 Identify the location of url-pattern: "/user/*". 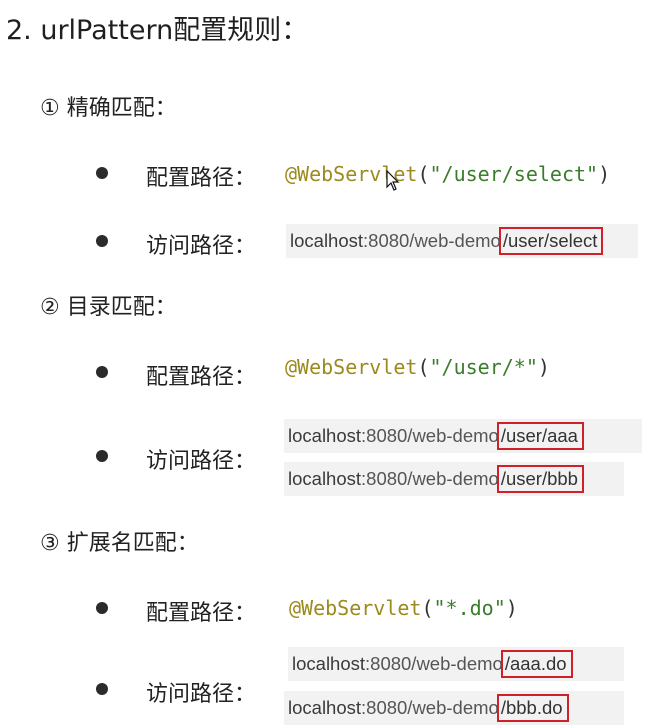
(483, 367).